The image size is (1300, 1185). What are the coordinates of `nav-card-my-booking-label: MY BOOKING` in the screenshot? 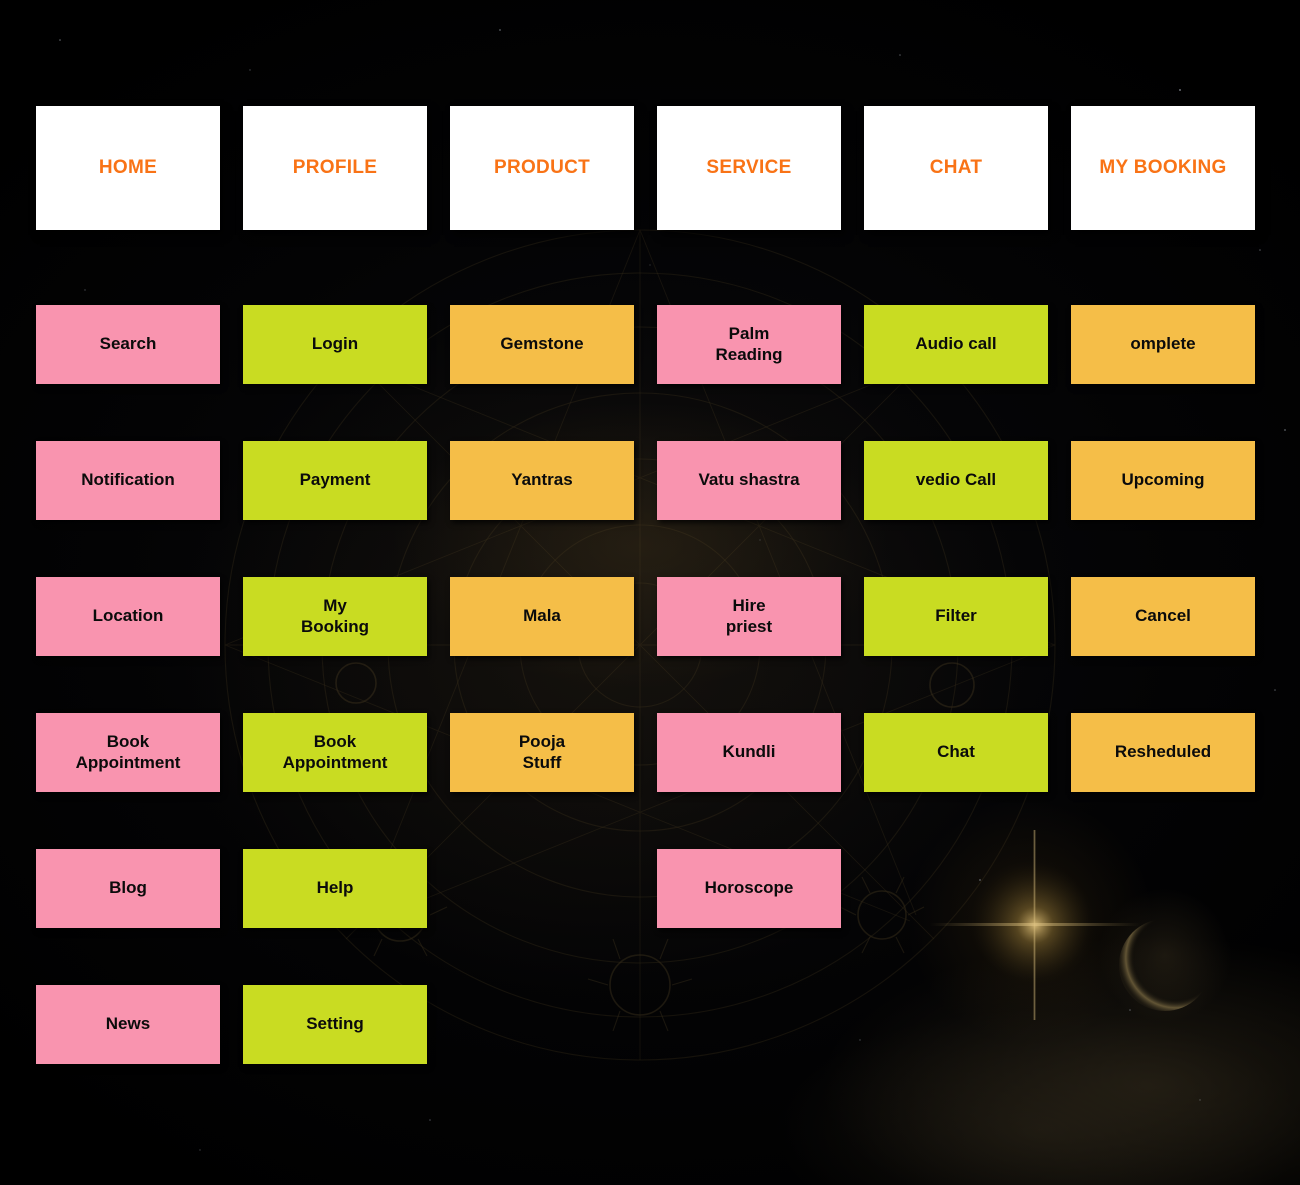 It's located at (1163, 167).